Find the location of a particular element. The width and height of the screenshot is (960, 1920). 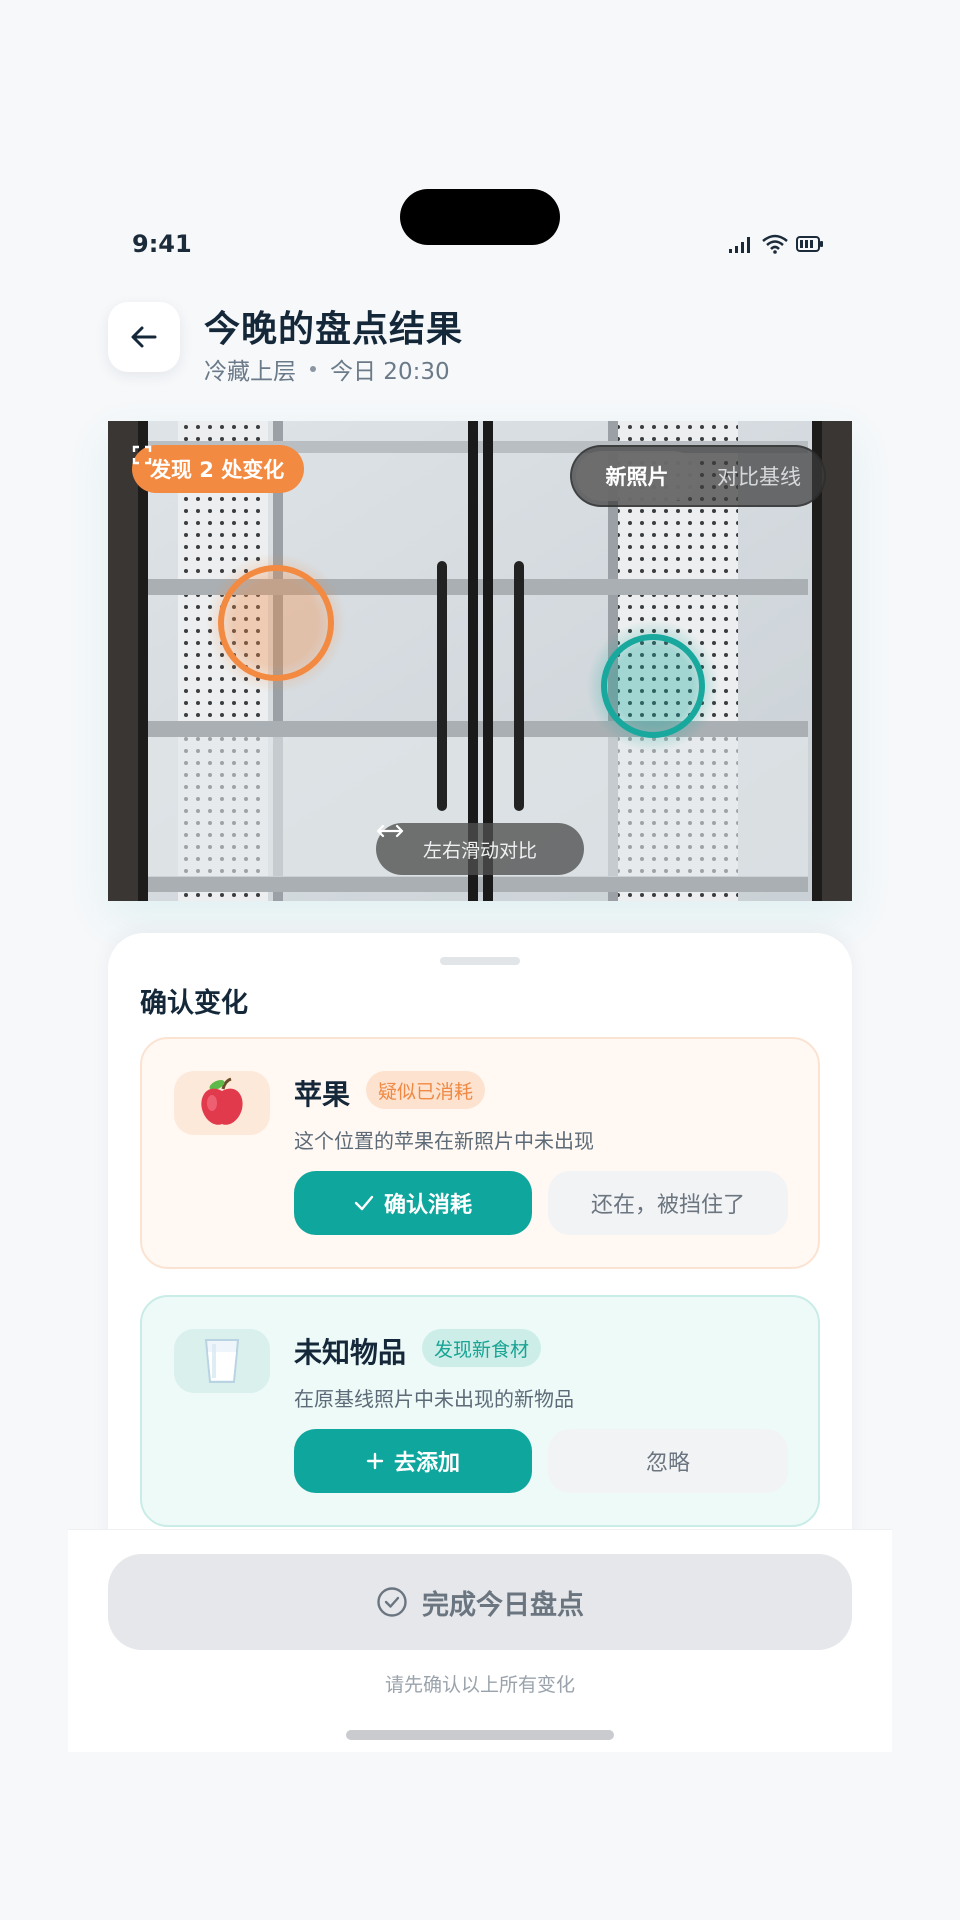

signal-icon is located at coordinates (739, 245).